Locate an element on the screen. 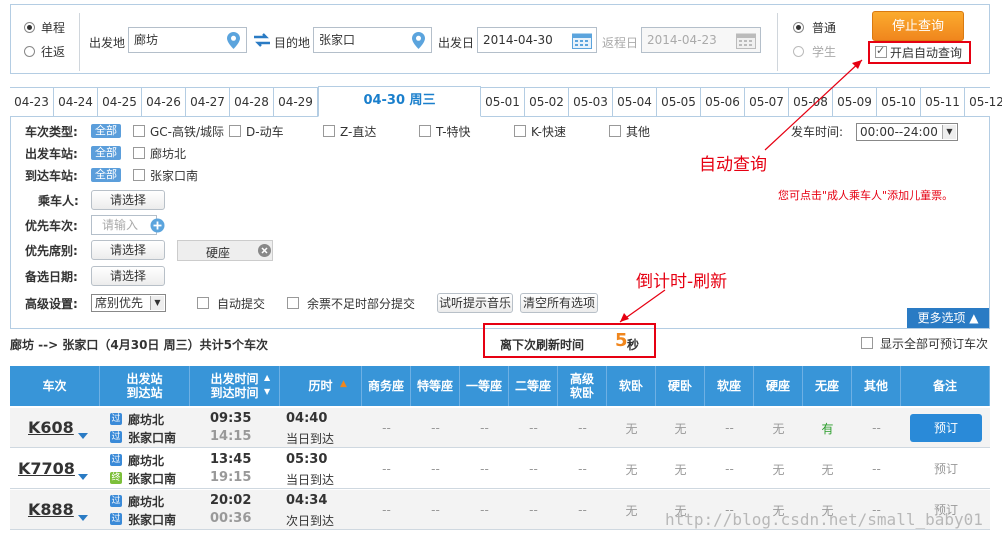 The width and height of the screenshot is (1002, 540). date-tab: 04-23 is located at coordinates (32, 102).